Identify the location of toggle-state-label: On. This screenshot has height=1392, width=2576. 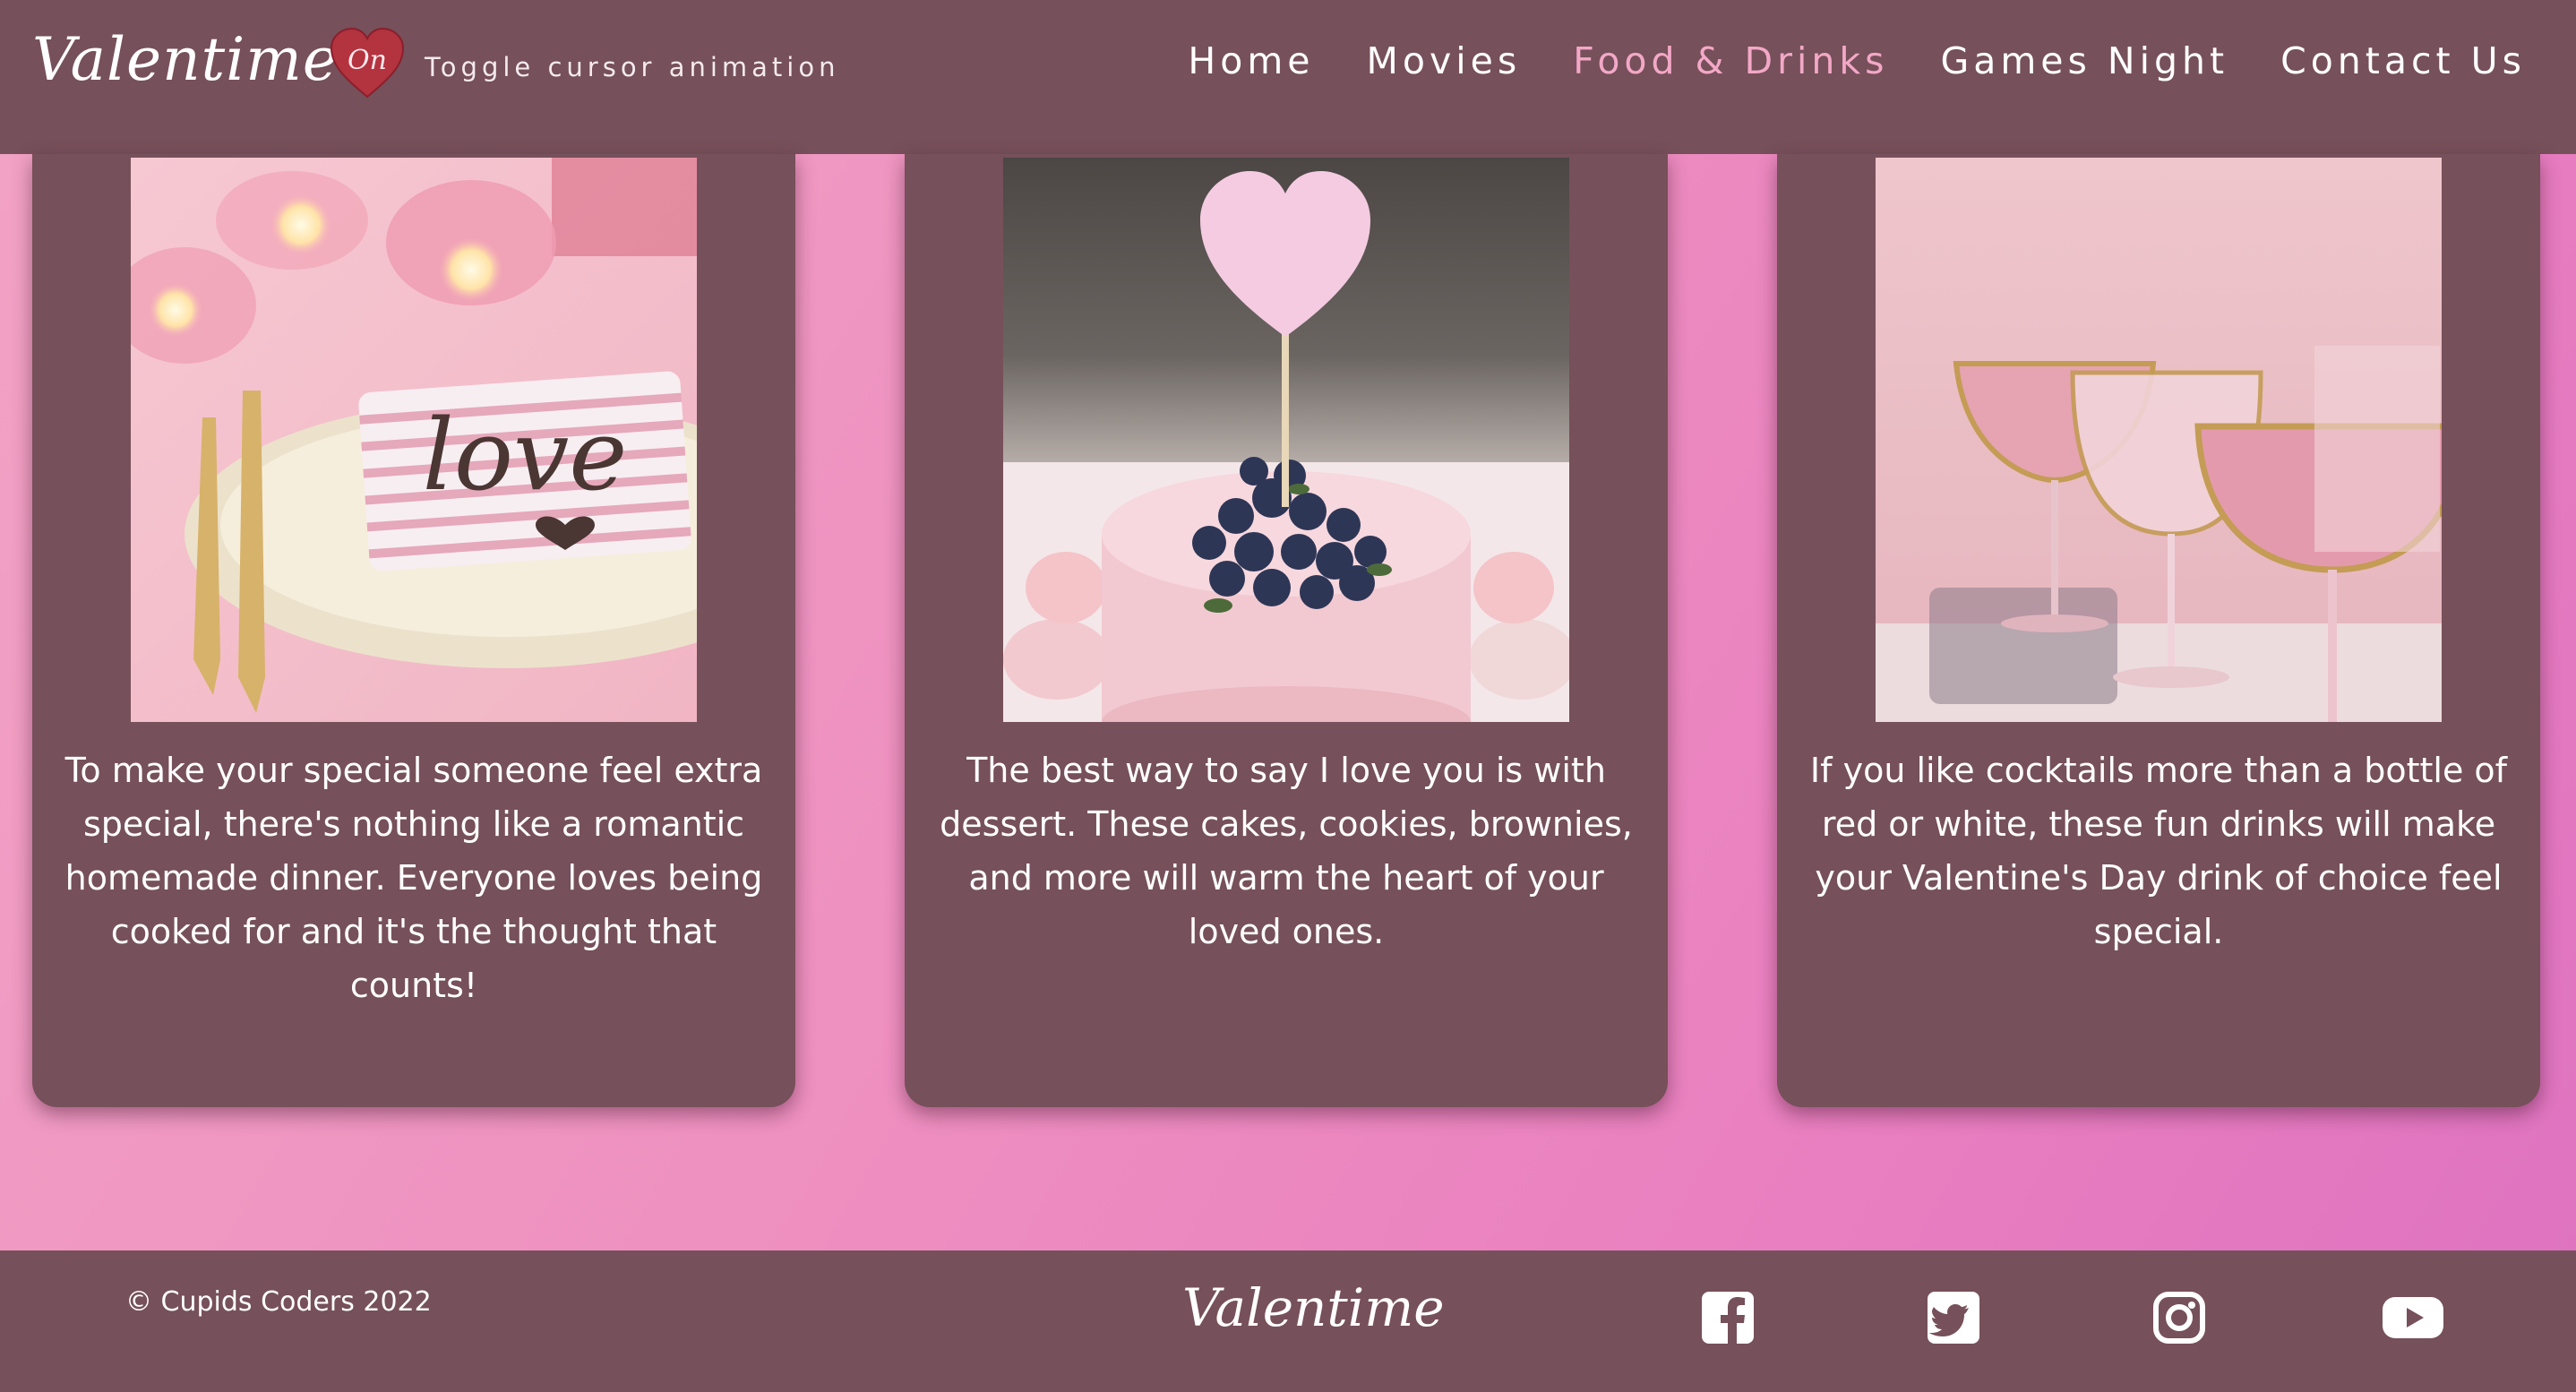
(367, 61).